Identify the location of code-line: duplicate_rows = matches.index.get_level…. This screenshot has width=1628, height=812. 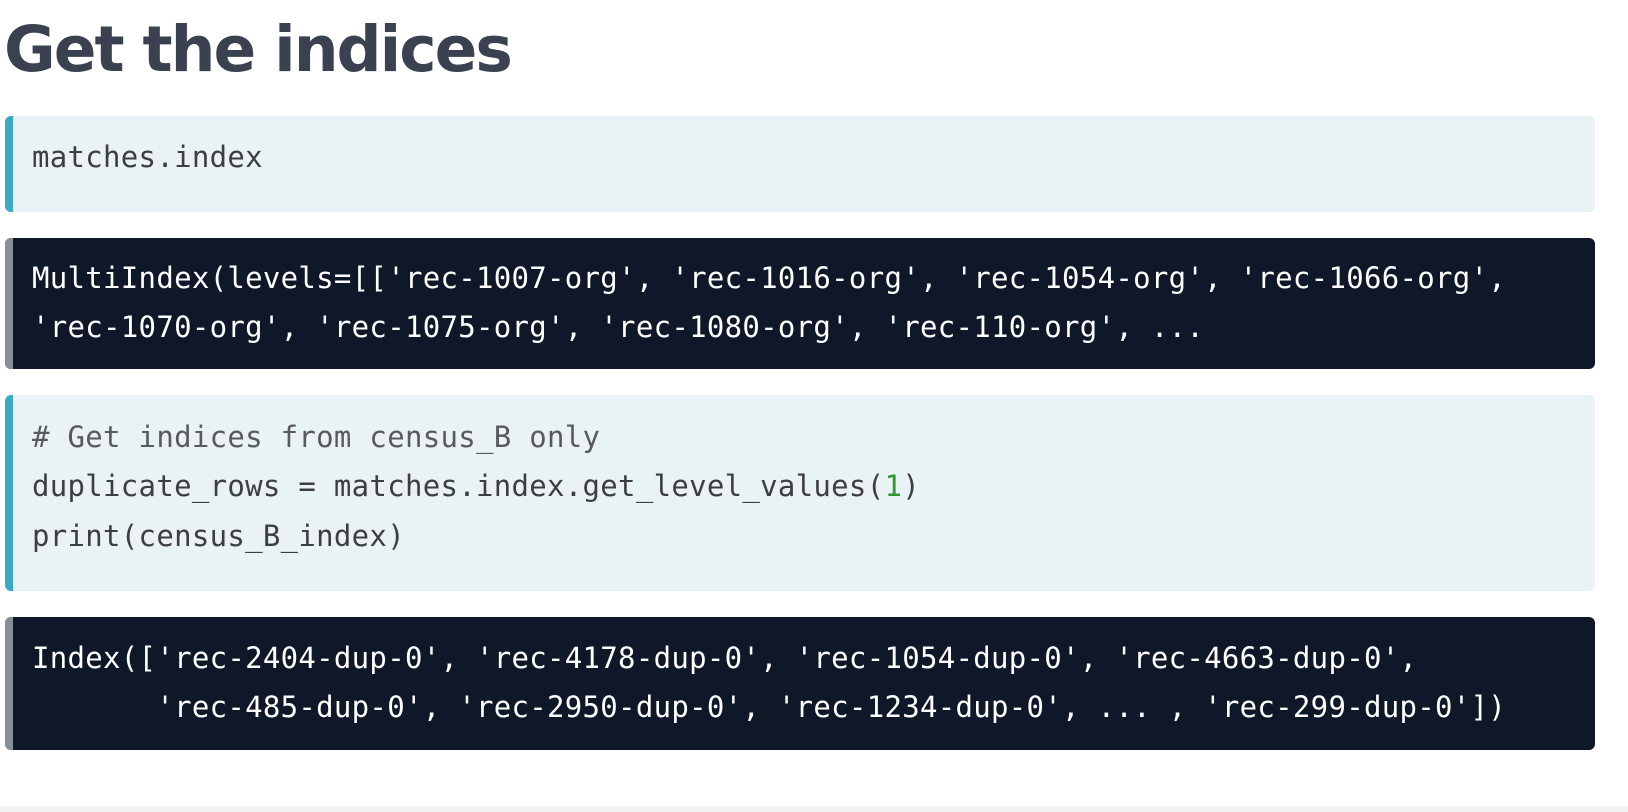
(476, 486).